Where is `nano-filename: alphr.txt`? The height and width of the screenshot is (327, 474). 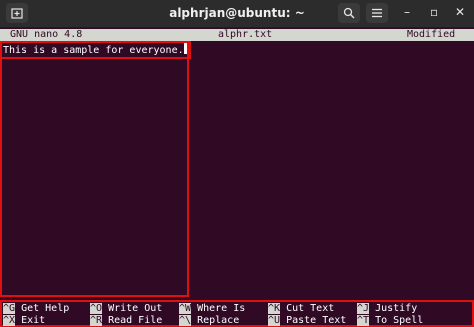 nano-filename: alphr.txt is located at coordinates (245, 34).